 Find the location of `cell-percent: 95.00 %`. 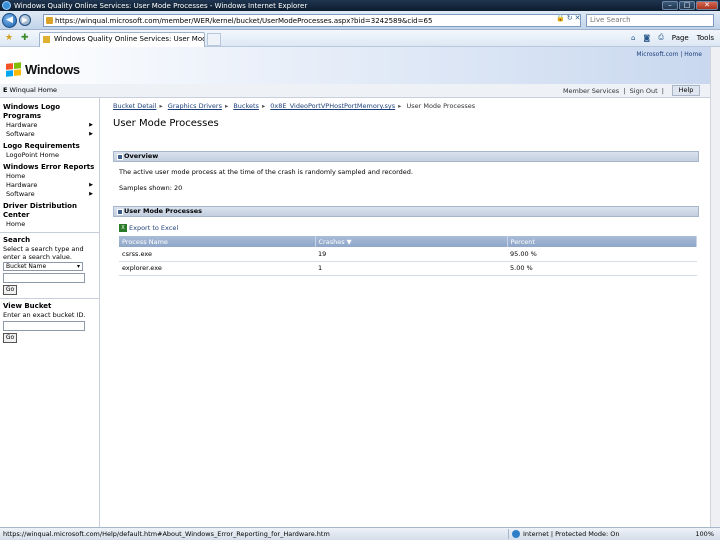

cell-percent: 95.00 % is located at coordinates (602, 254).